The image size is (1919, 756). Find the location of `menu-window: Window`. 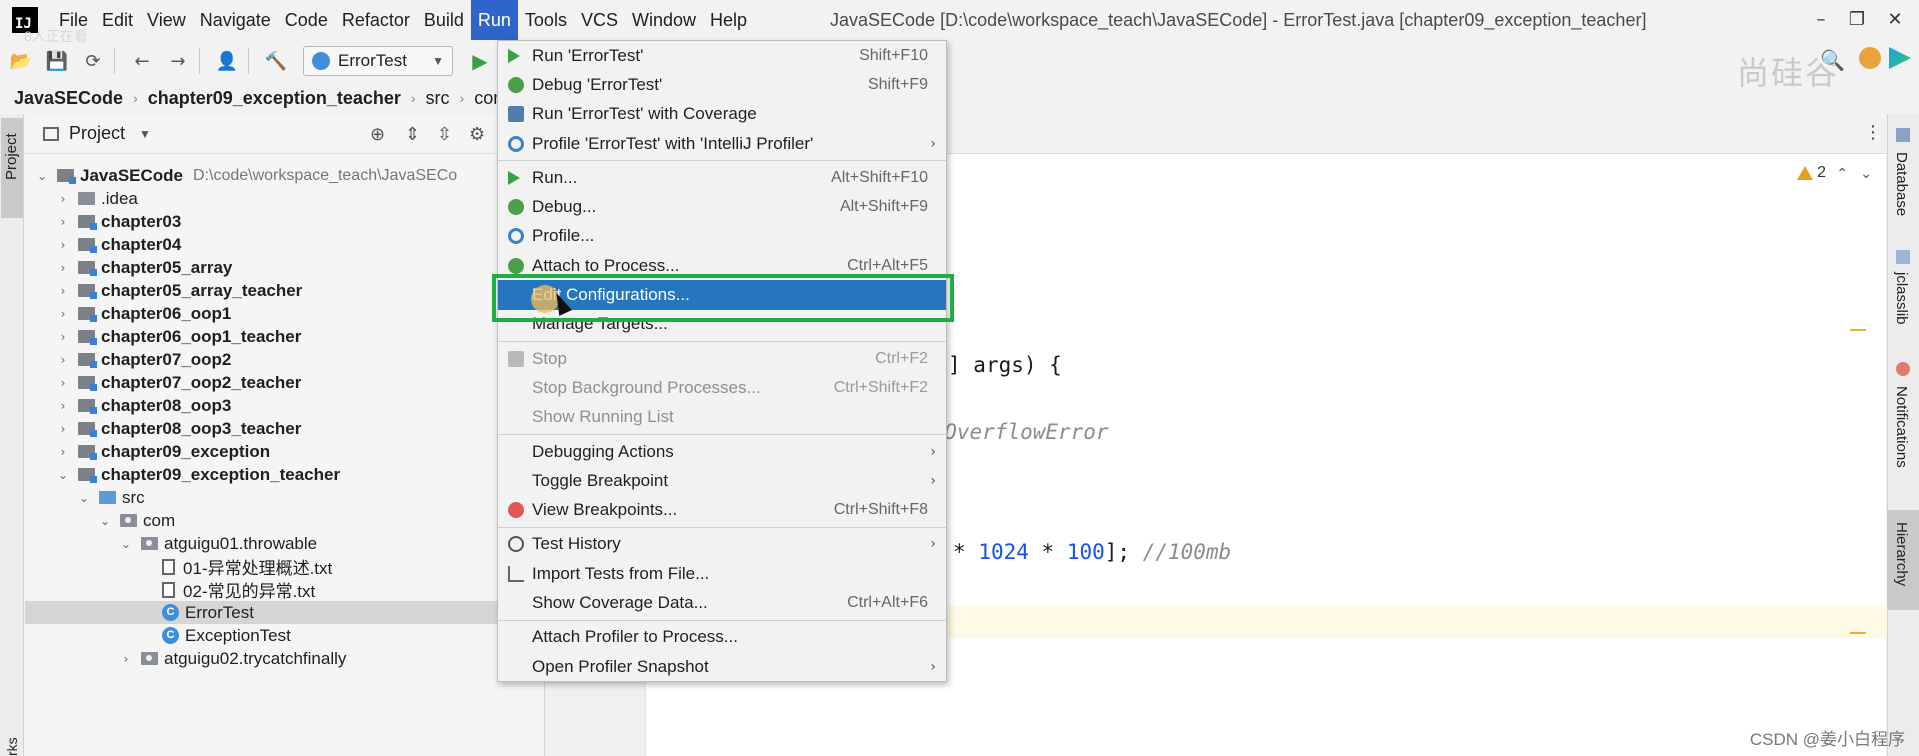

menu-window: Window is located at coordinates (664, 20).